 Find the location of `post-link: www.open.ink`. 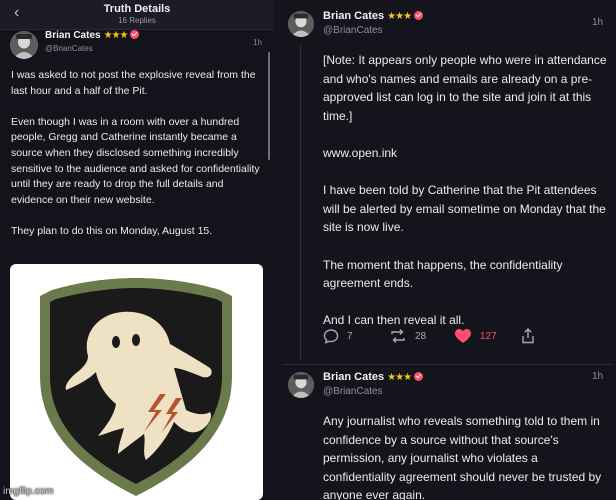

post-link: www.open.ink is located at coordinates (465, 153).